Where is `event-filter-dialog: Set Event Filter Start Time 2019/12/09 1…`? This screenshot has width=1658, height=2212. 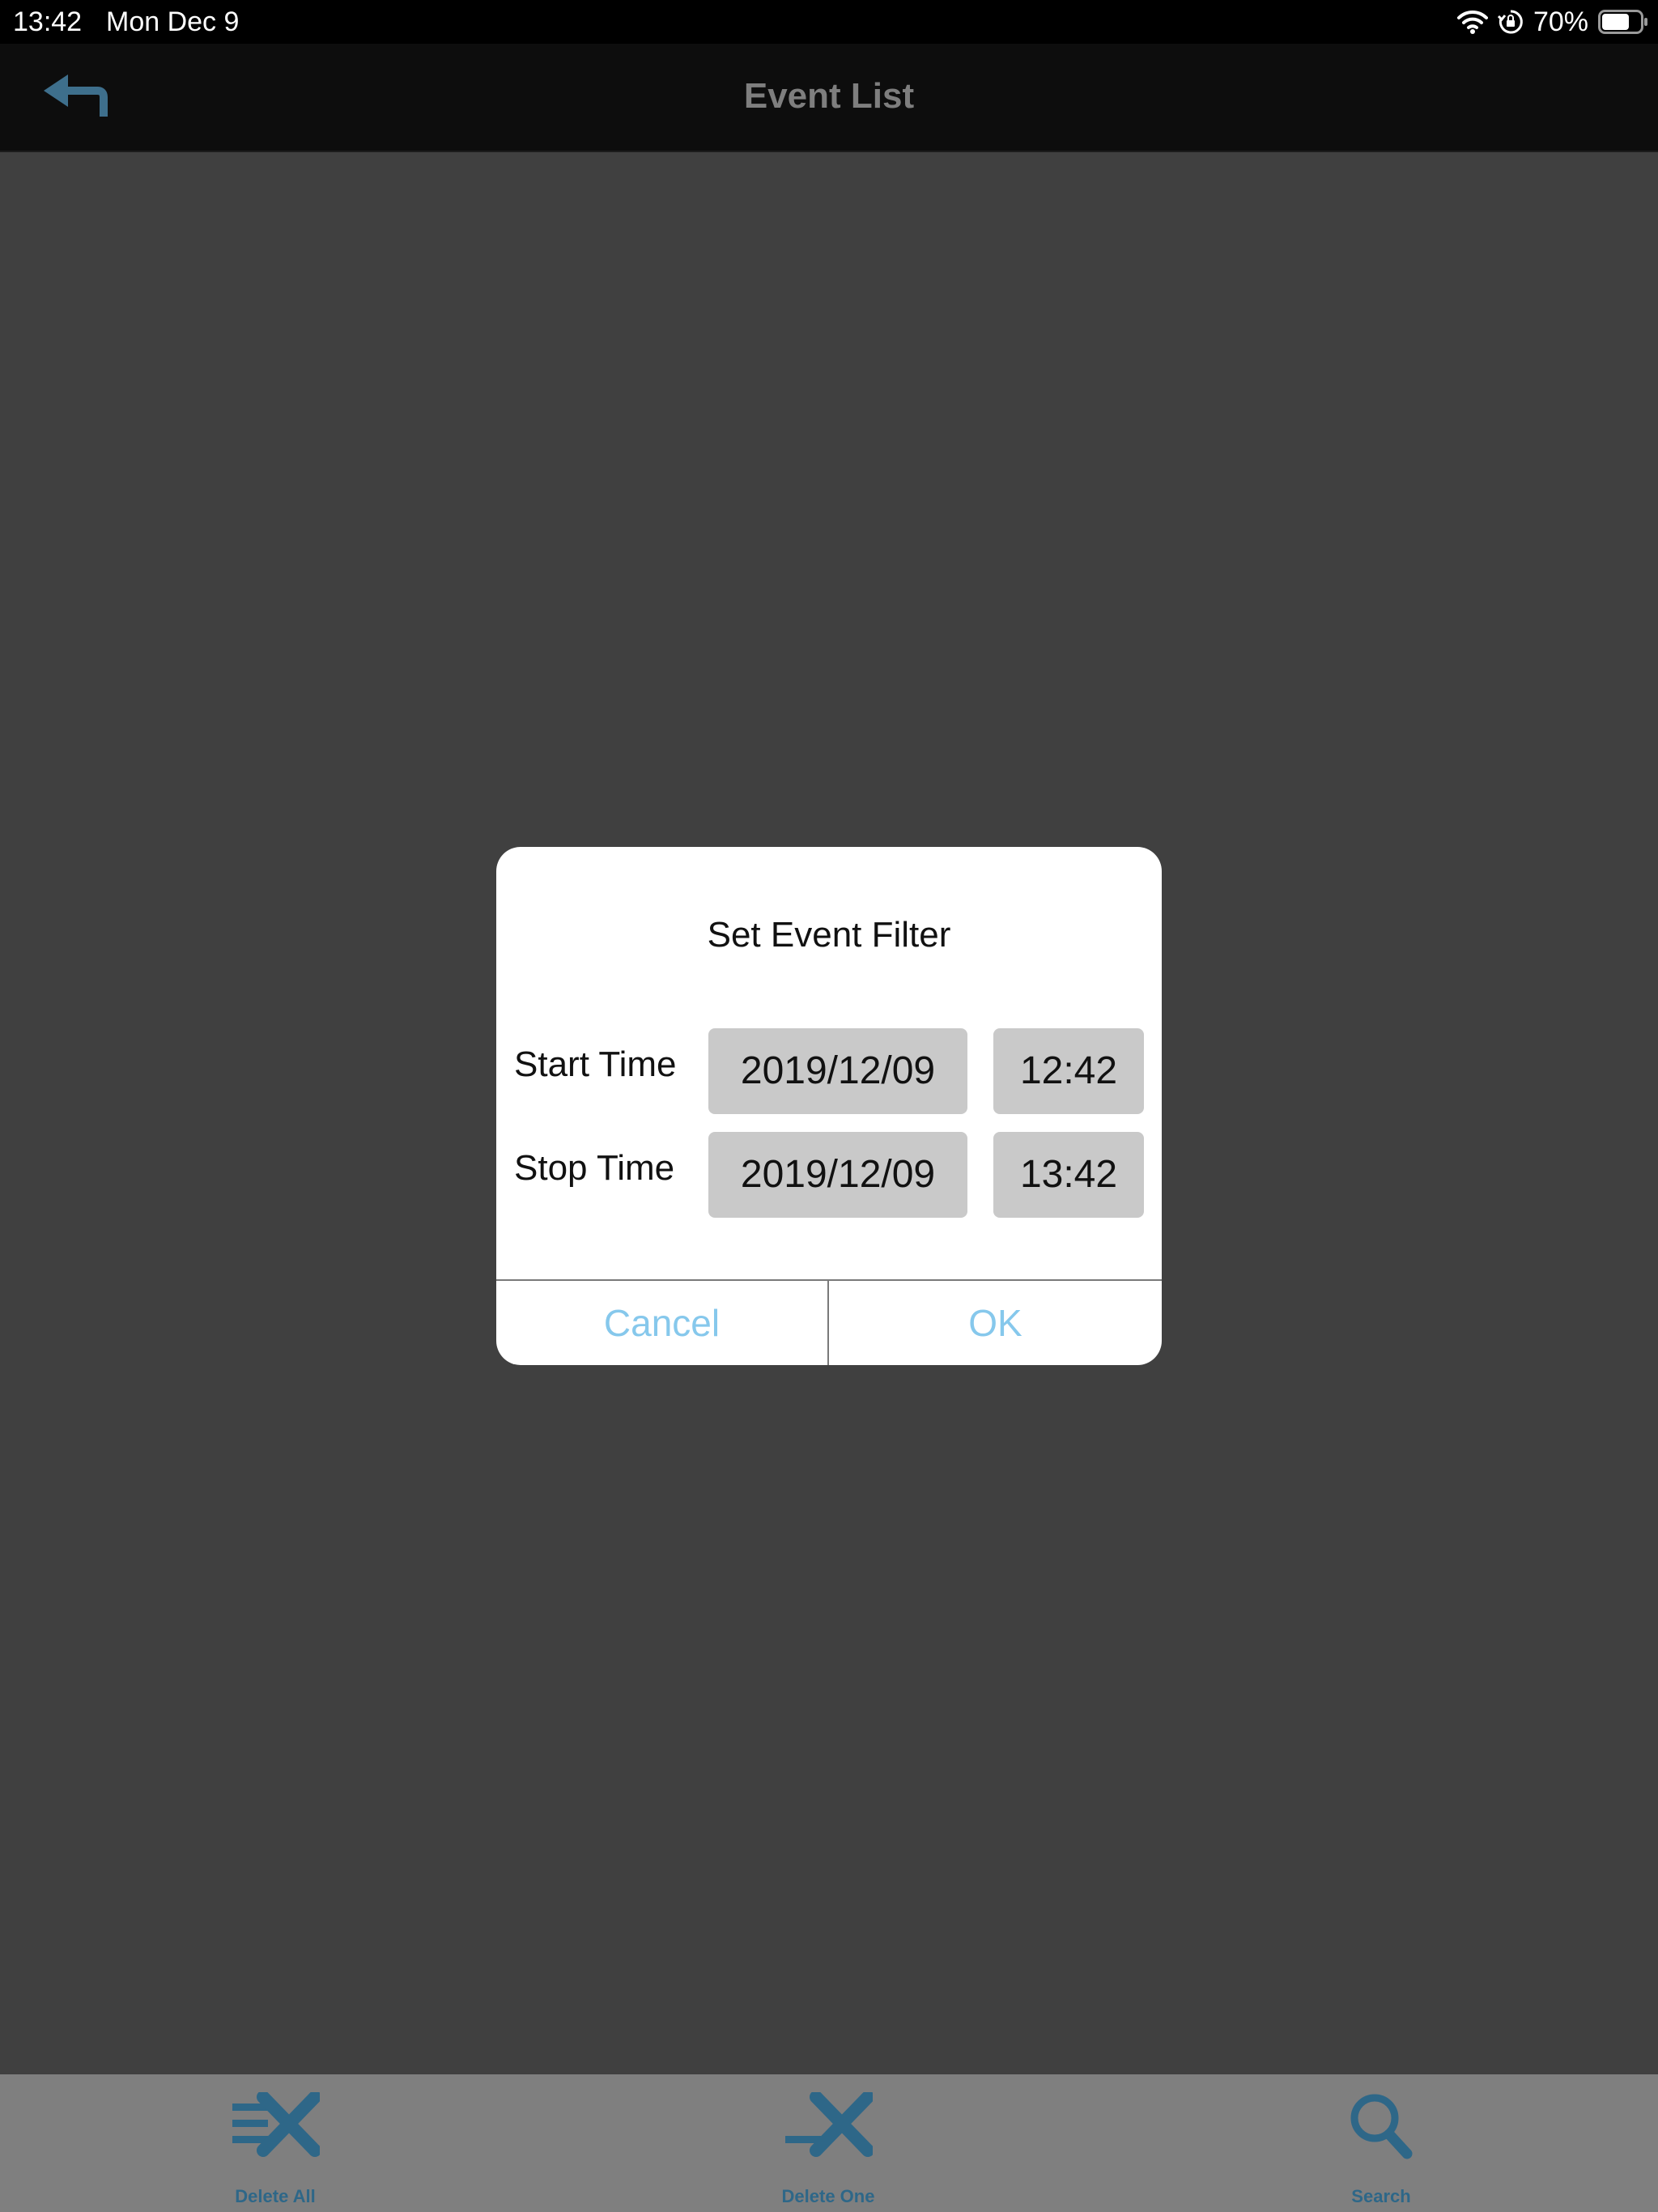
event-filter-dialog: Set Event Filter Start Time 2019/12/09 1… is located at coordinates (829, 1106).